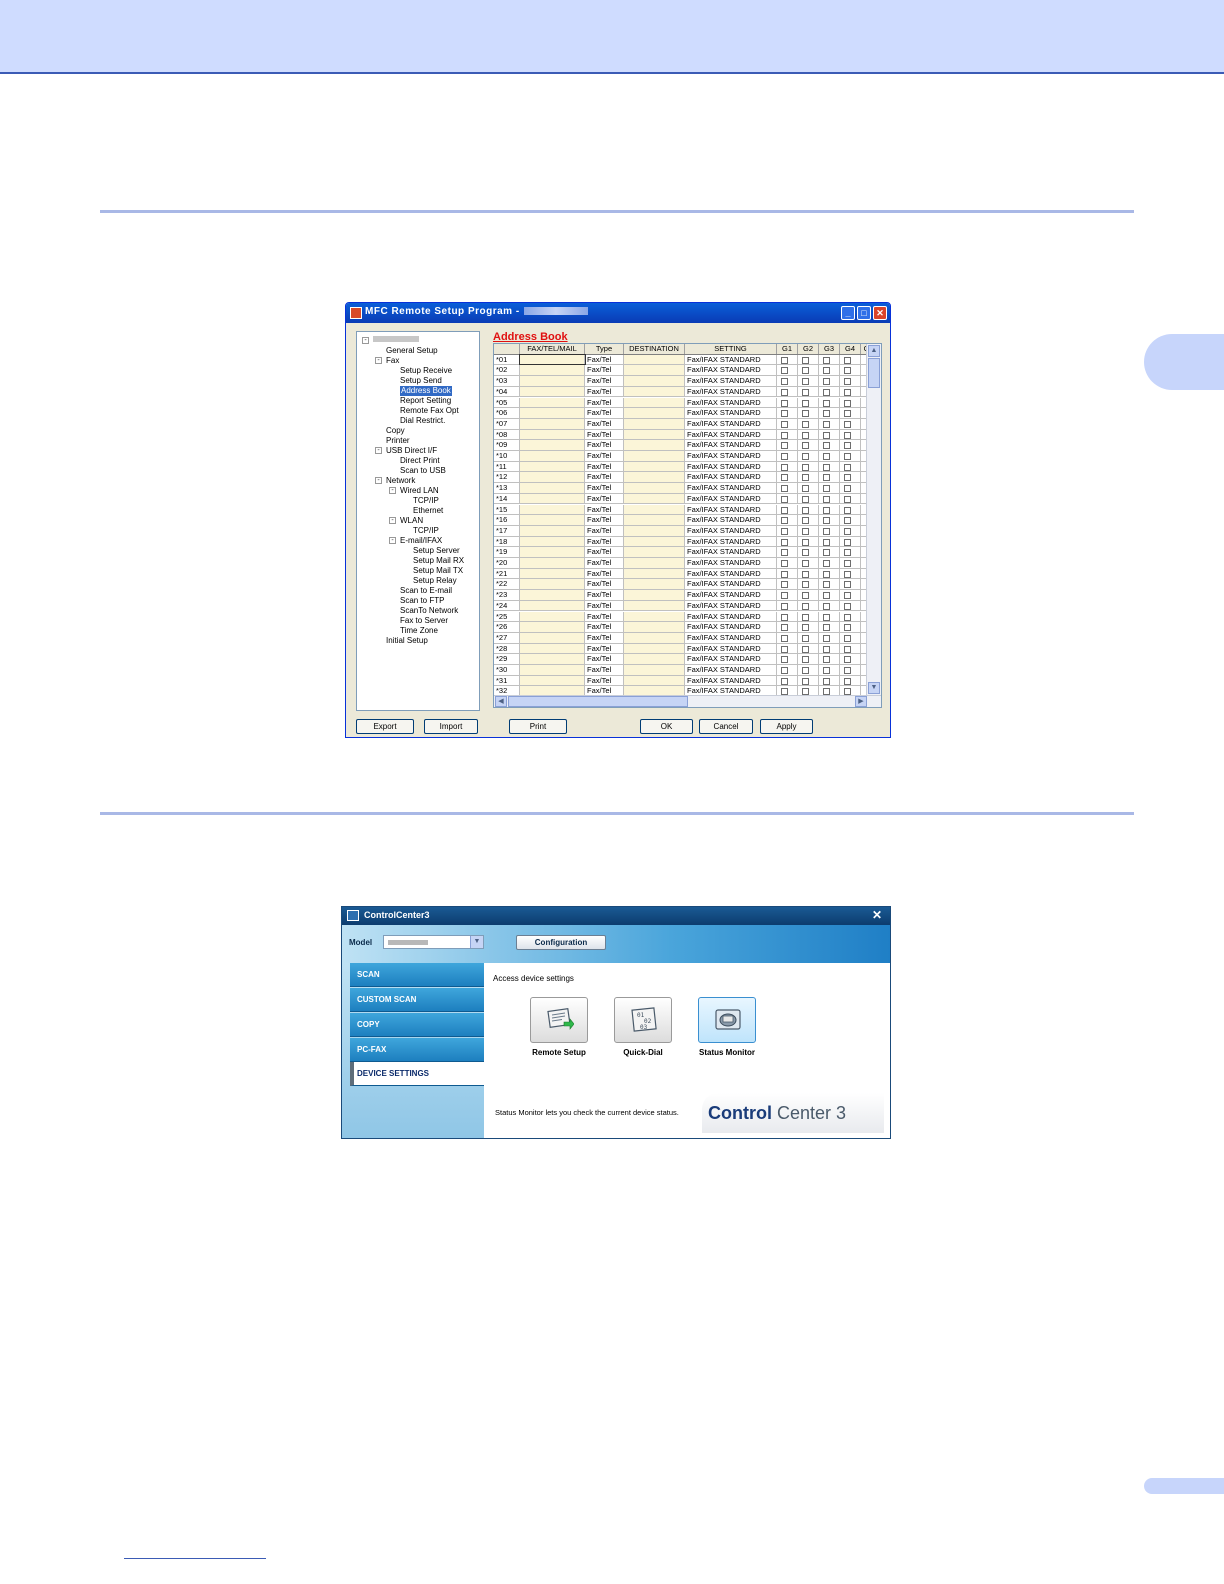  What do you see at coordinates (476, 942) in the screenshot?
I see `chevron-down-icon: ▼` at bounding box center [476, 942].